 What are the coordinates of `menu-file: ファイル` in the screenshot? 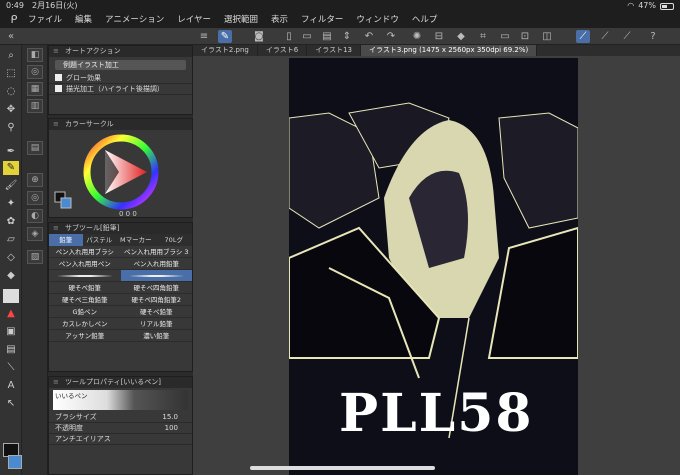 It's located at (45, 20).